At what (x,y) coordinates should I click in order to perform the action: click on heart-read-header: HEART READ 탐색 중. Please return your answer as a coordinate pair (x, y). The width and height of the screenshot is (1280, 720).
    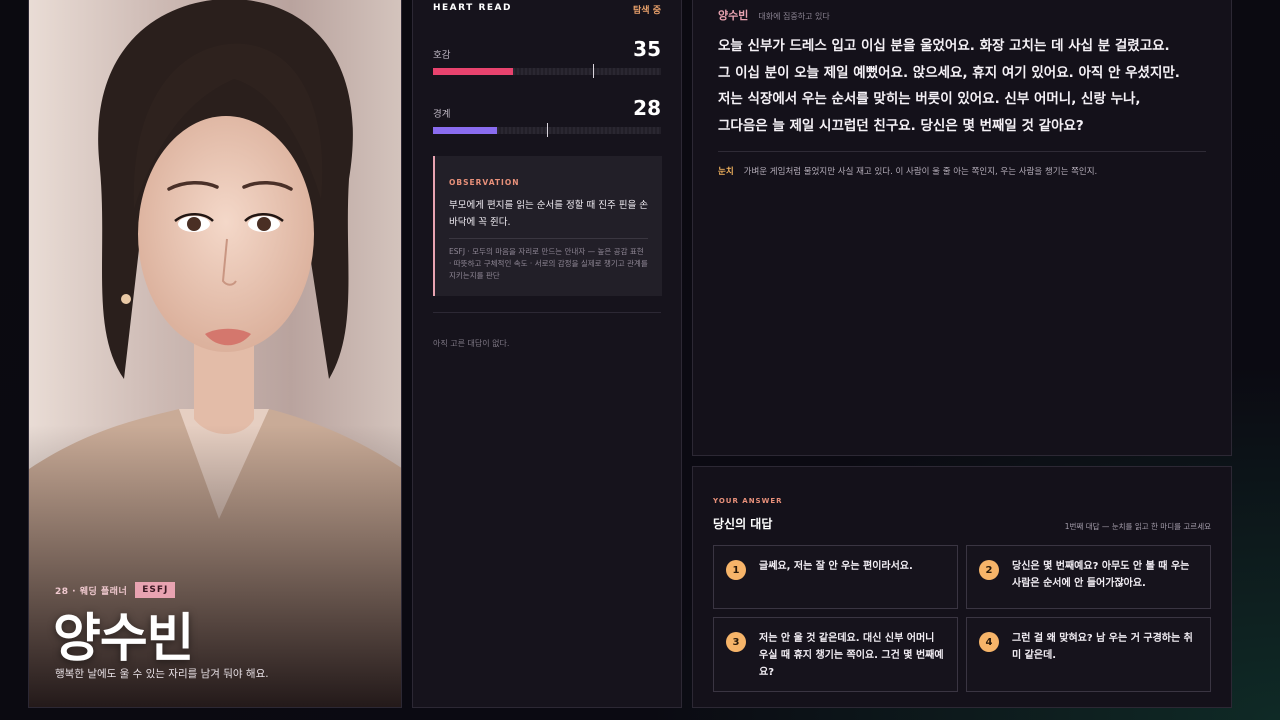
    Looking at the image, I should click on (547, 9).